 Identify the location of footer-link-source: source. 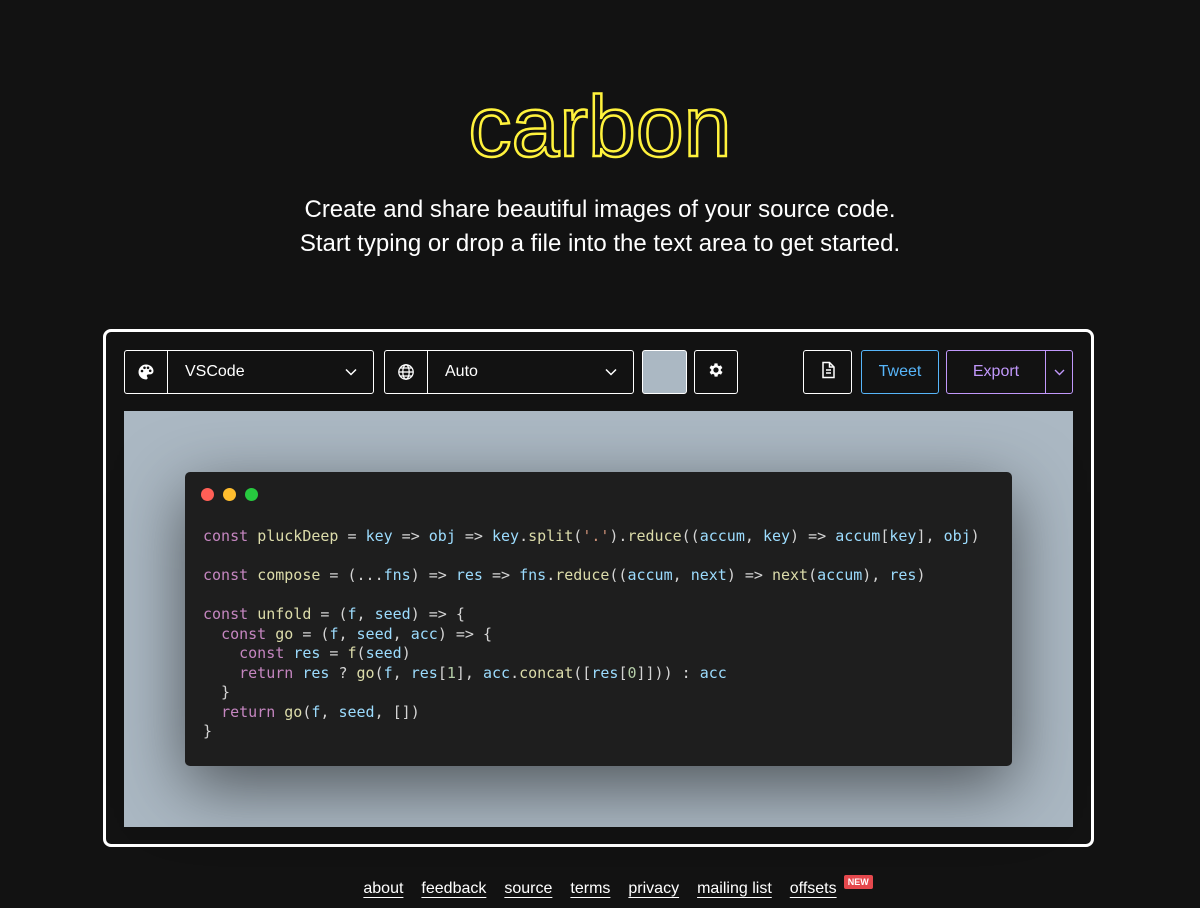
(528, 889).